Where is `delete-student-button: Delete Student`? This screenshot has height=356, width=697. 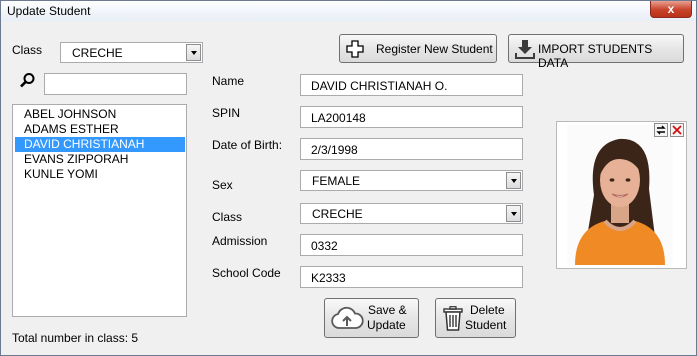
delete-student-button: Delete Student is located at coordinates (475, 318).